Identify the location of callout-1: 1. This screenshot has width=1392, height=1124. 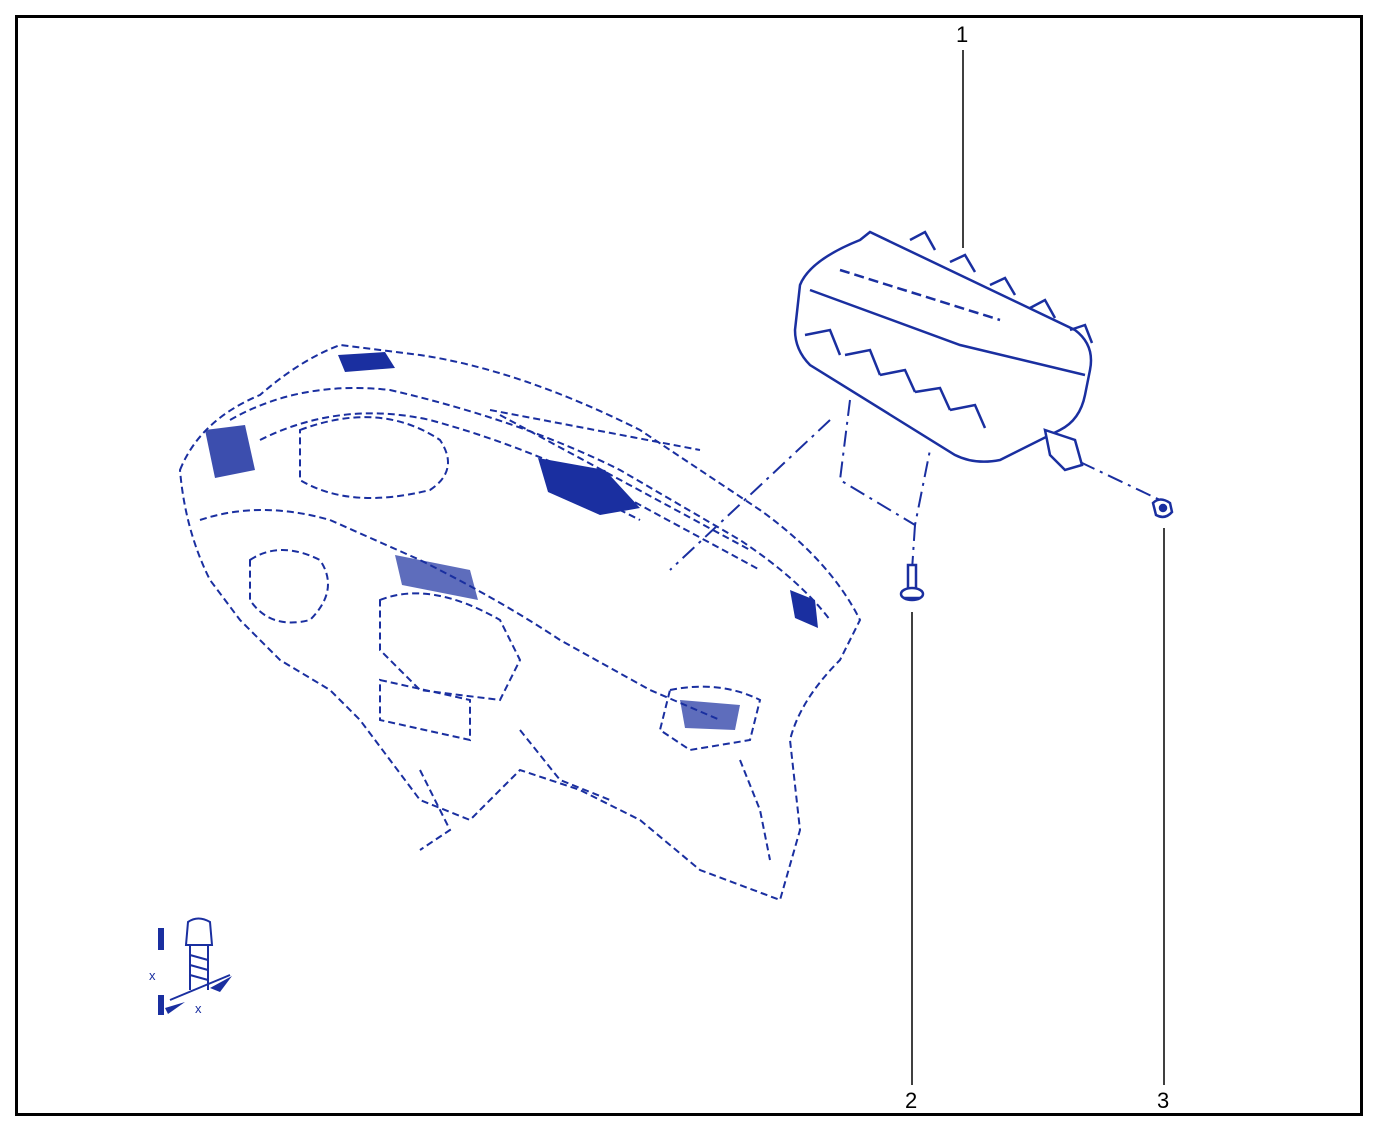
(962, 34).